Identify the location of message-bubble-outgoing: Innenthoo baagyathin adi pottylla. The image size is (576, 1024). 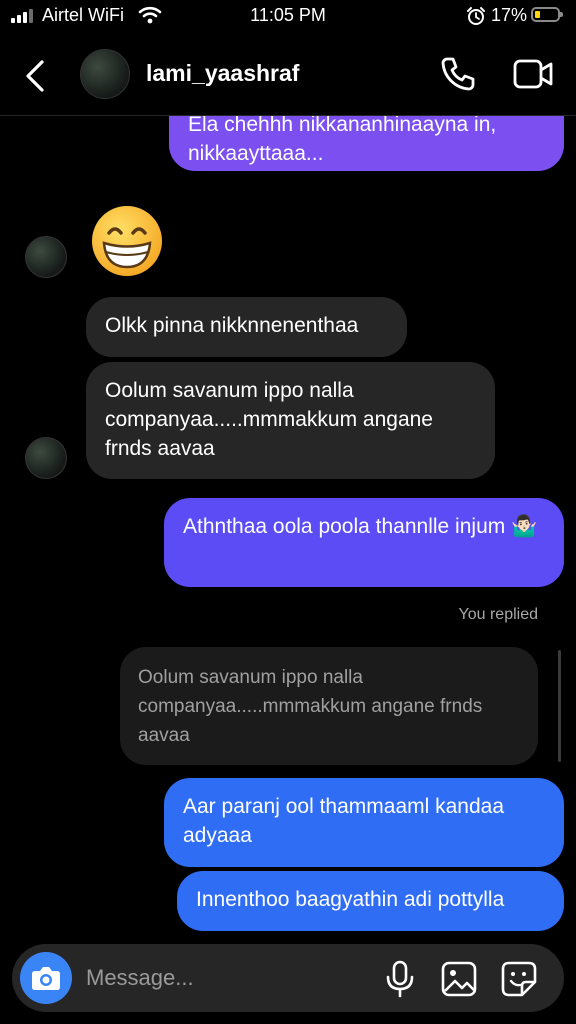
(370, 901).